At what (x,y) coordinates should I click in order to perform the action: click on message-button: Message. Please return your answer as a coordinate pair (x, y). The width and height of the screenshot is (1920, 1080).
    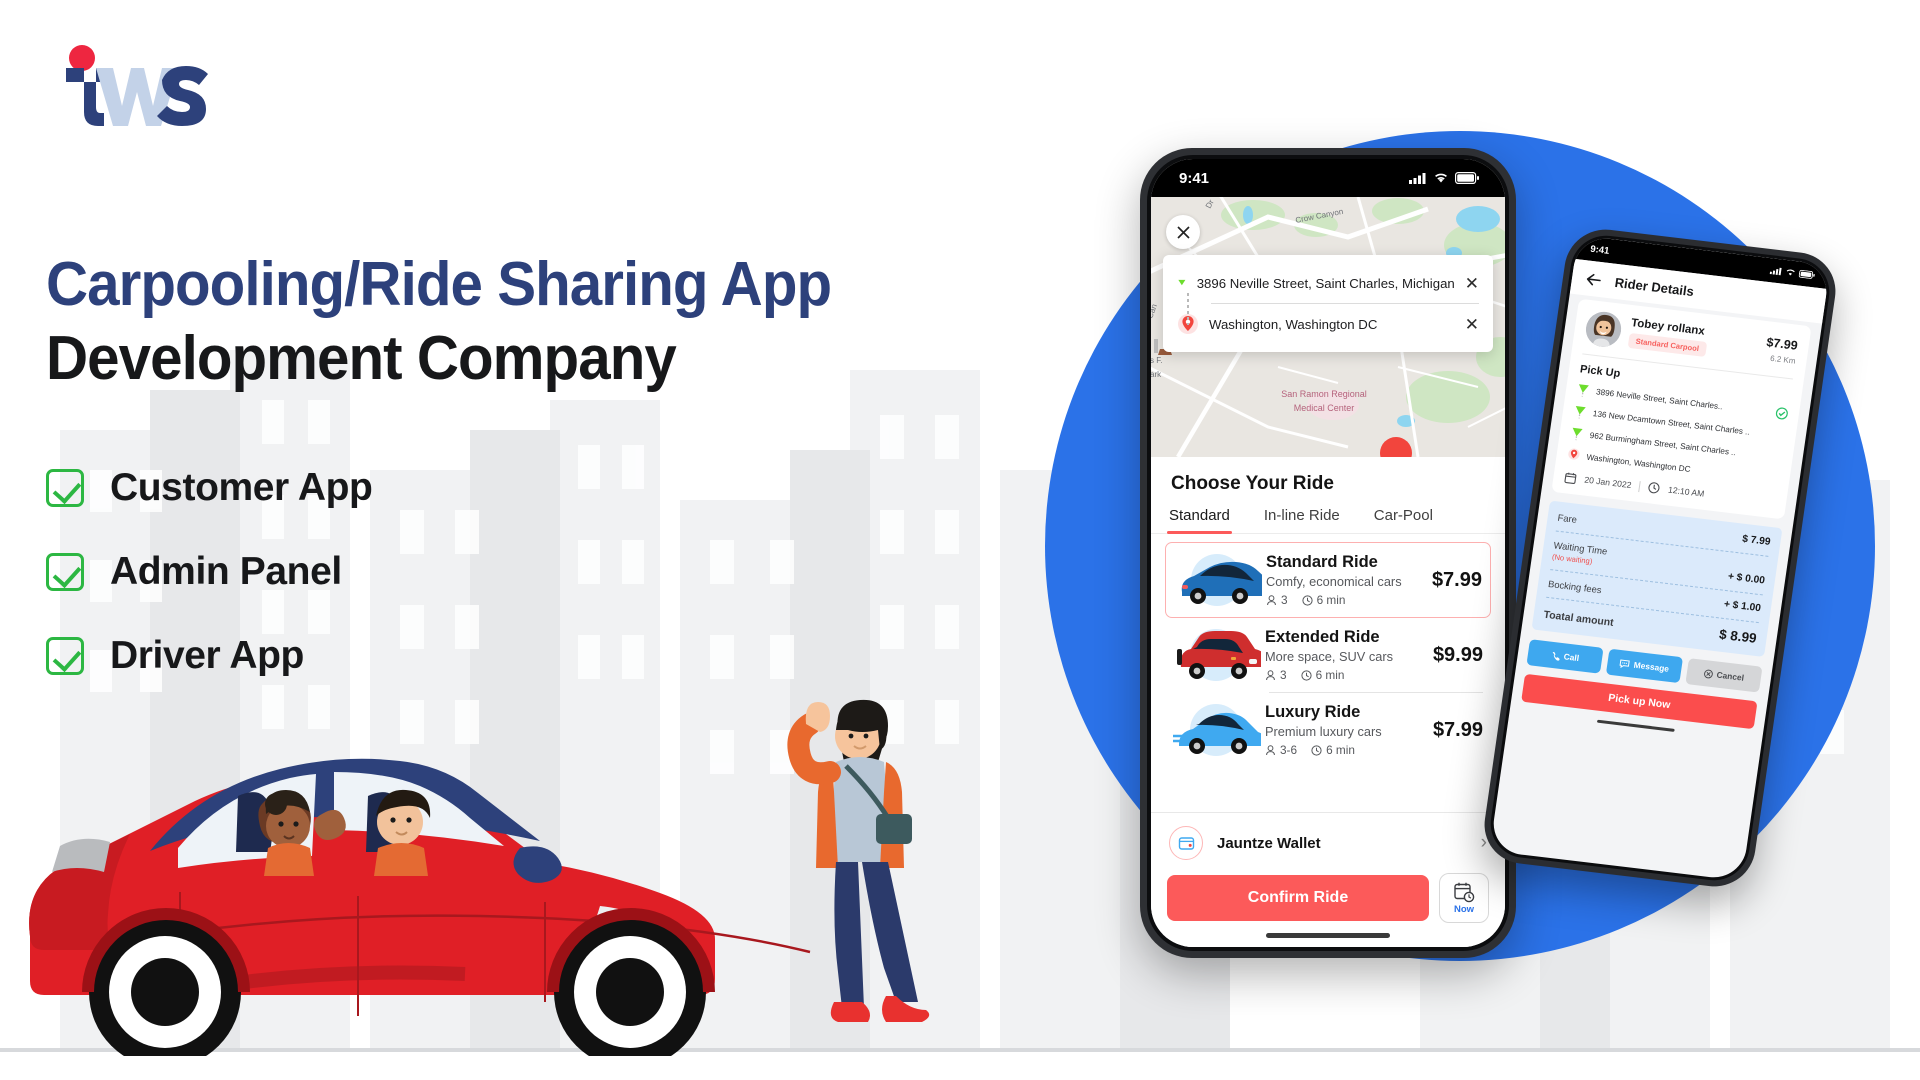
    Looking at the image, I should click on (1644, 666).